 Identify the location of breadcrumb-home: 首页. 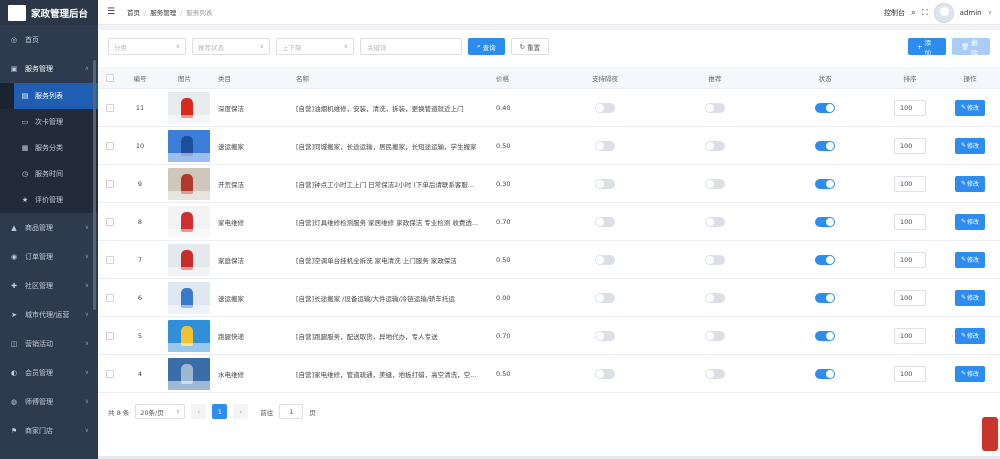
(133, 13).